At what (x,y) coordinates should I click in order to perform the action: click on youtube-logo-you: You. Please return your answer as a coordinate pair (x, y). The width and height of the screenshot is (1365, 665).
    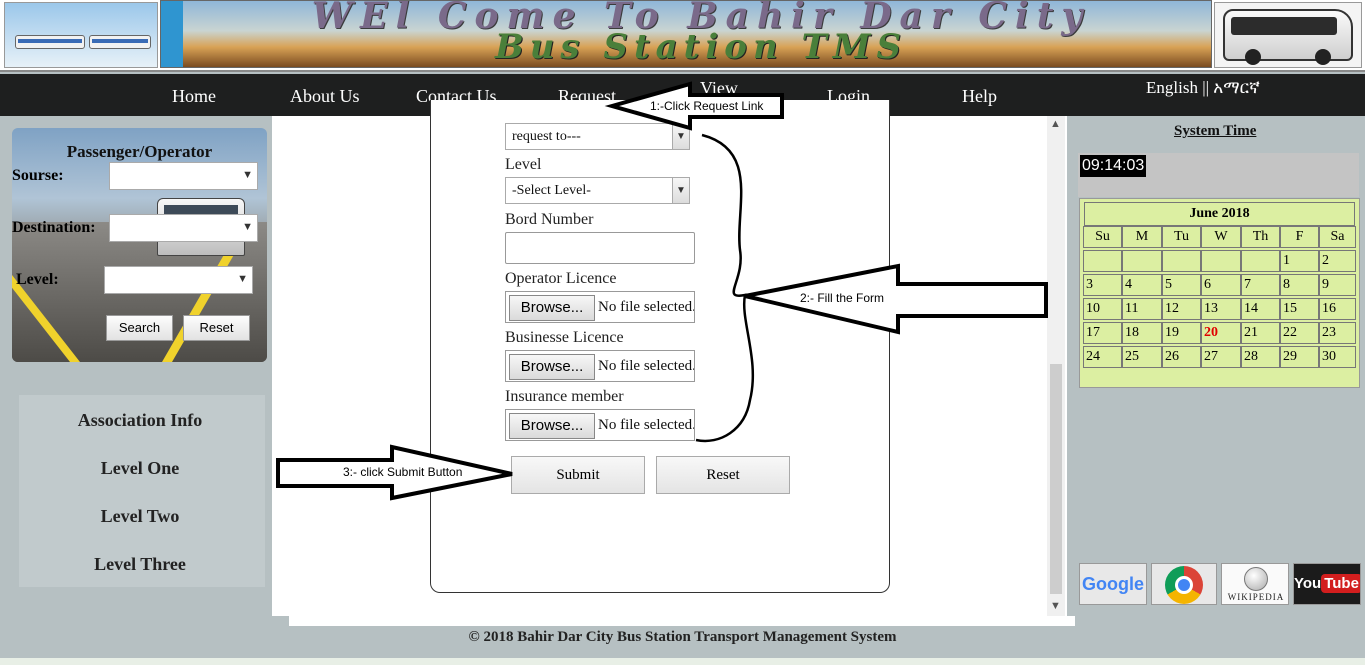
    Looking at the image, I should click on (1308, 583).